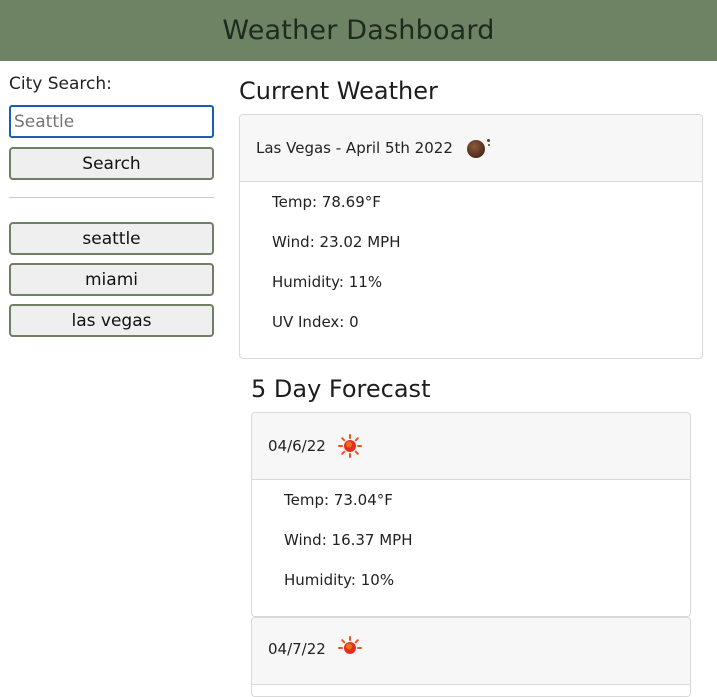 Image resolution: width=717 pixels, height=697 pixels. What do you see at coordinates (348, 540) in the screenshot?
I see `forecast-wind: Wind: 16.37 MPH` at bounding box center [348, 540].